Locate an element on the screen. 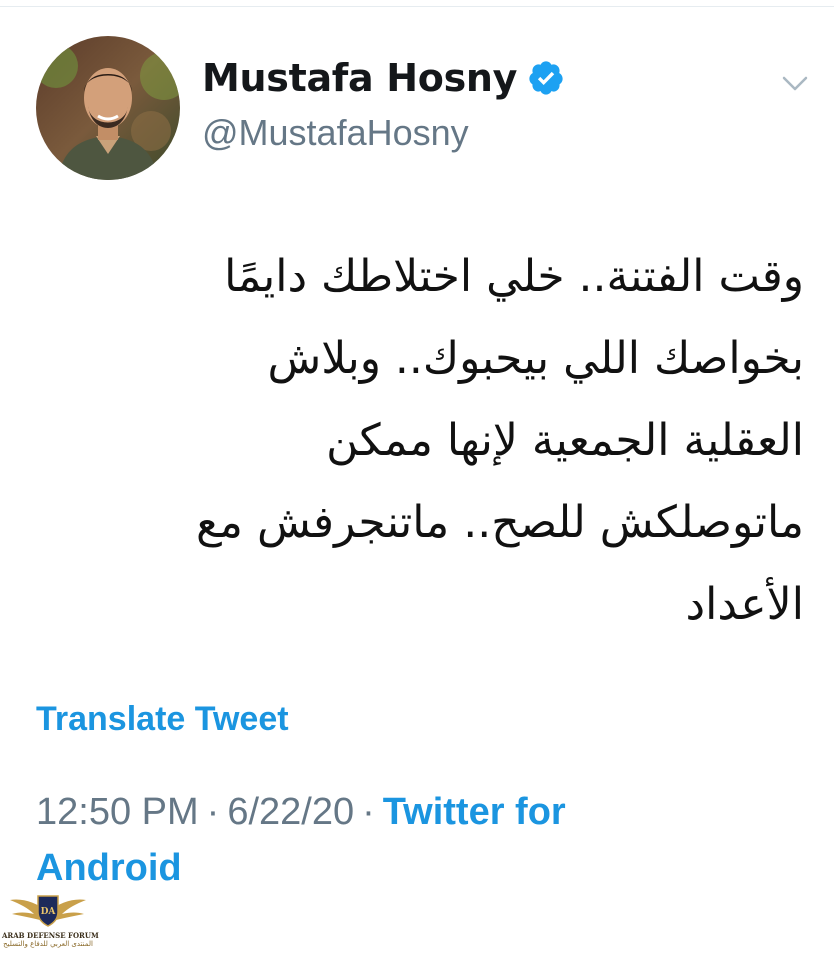 This screenshot has height=960, width=834. tweet-date: 6/22/20 is located at coordinates (290, 812).